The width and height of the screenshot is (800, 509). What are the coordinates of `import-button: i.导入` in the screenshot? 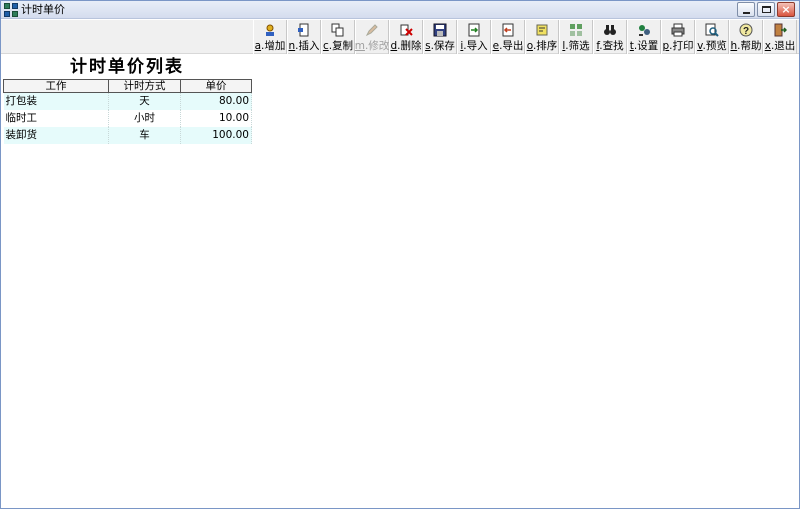 It's located at (474, 37).